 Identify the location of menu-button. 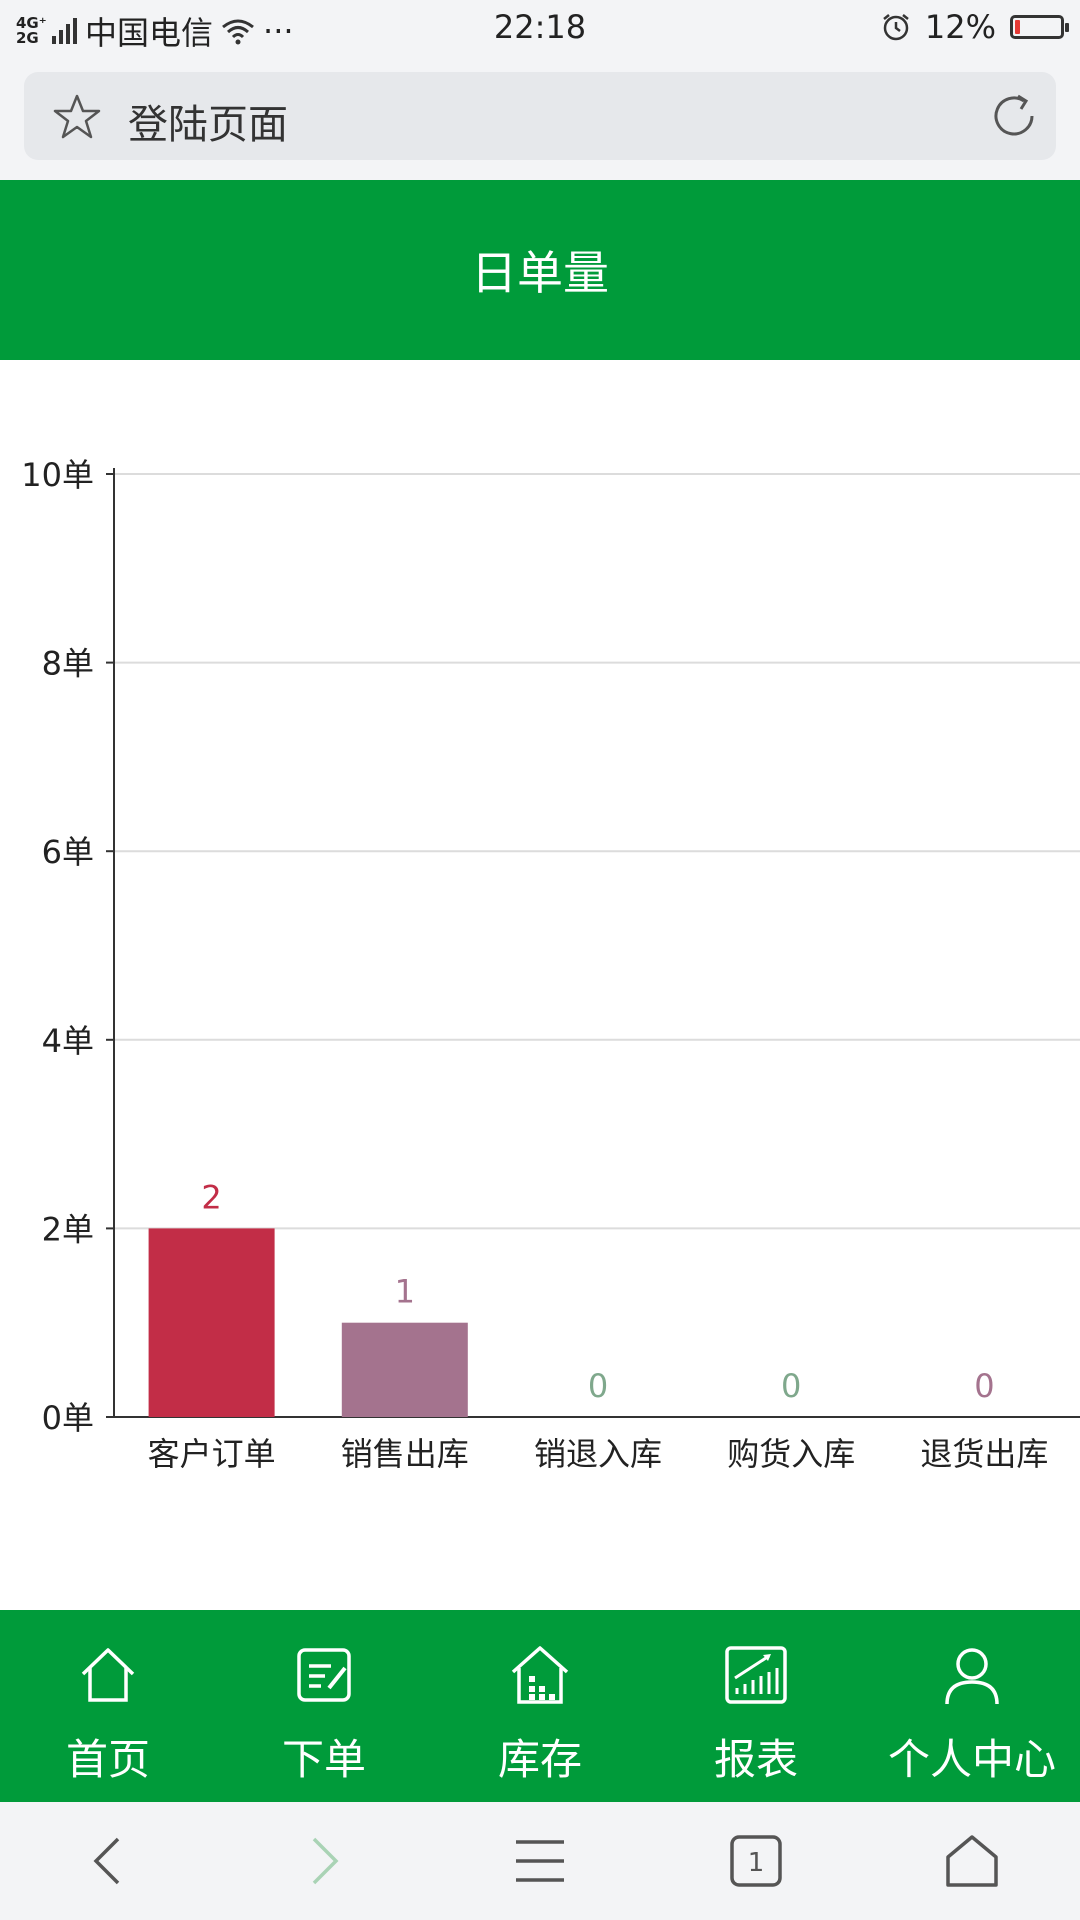
(540, 1861).